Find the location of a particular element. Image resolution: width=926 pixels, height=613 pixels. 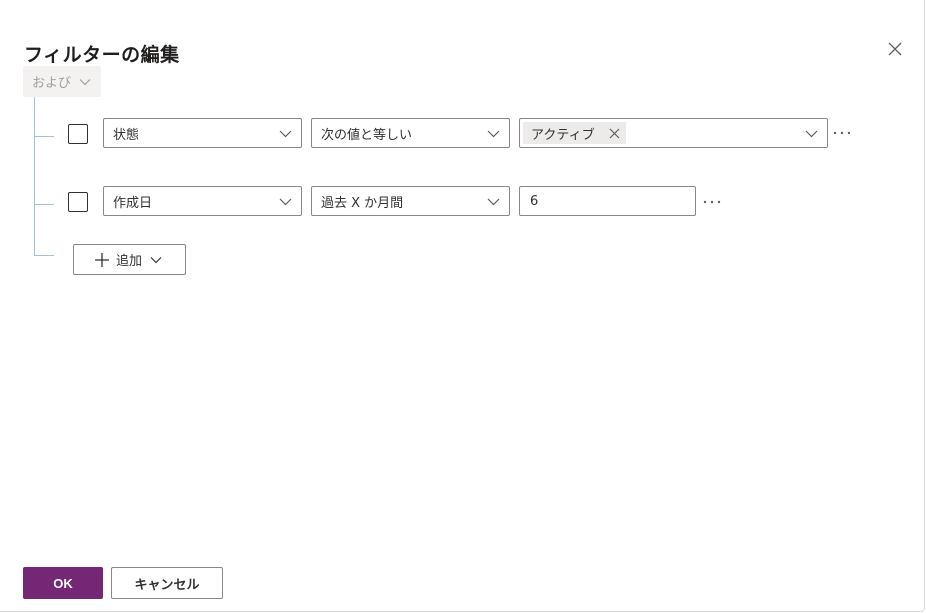

add-button: 追加 is located at coordinates (129, 259).